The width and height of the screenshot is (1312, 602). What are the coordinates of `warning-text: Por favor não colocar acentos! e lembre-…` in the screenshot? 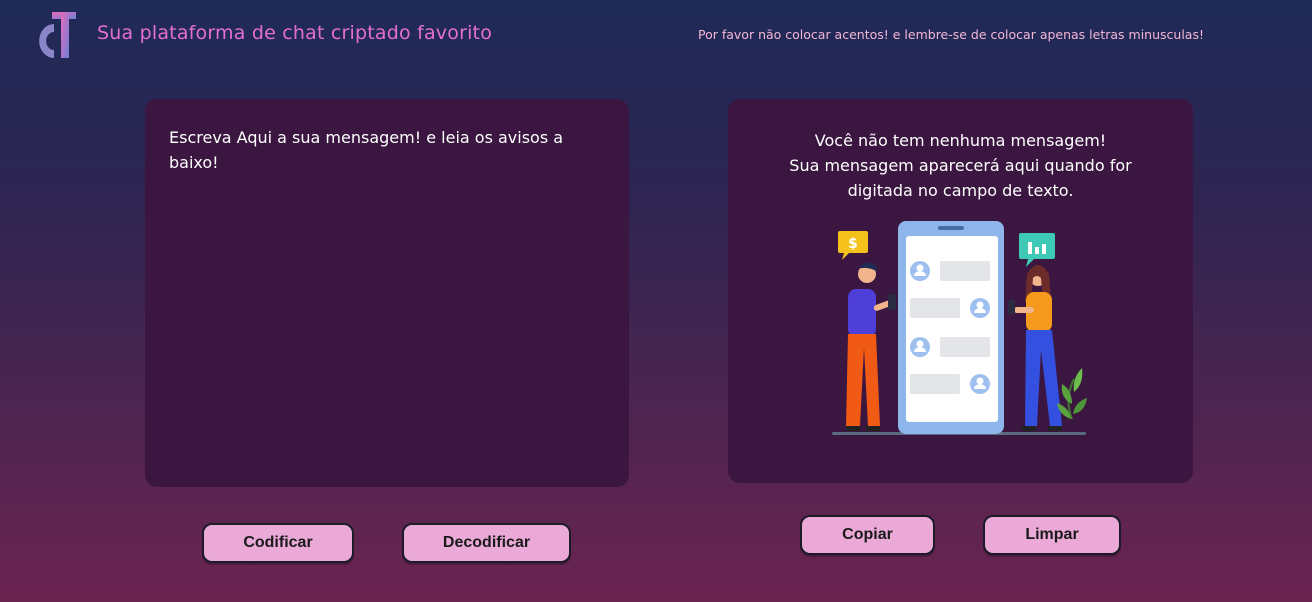 It's located at (951, 34).